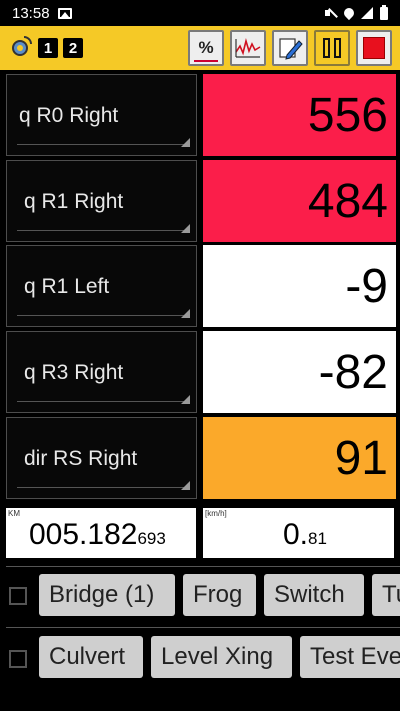 The image size is (400, 711). I want to click on speed-unit: [km/h], so click(216, 513).